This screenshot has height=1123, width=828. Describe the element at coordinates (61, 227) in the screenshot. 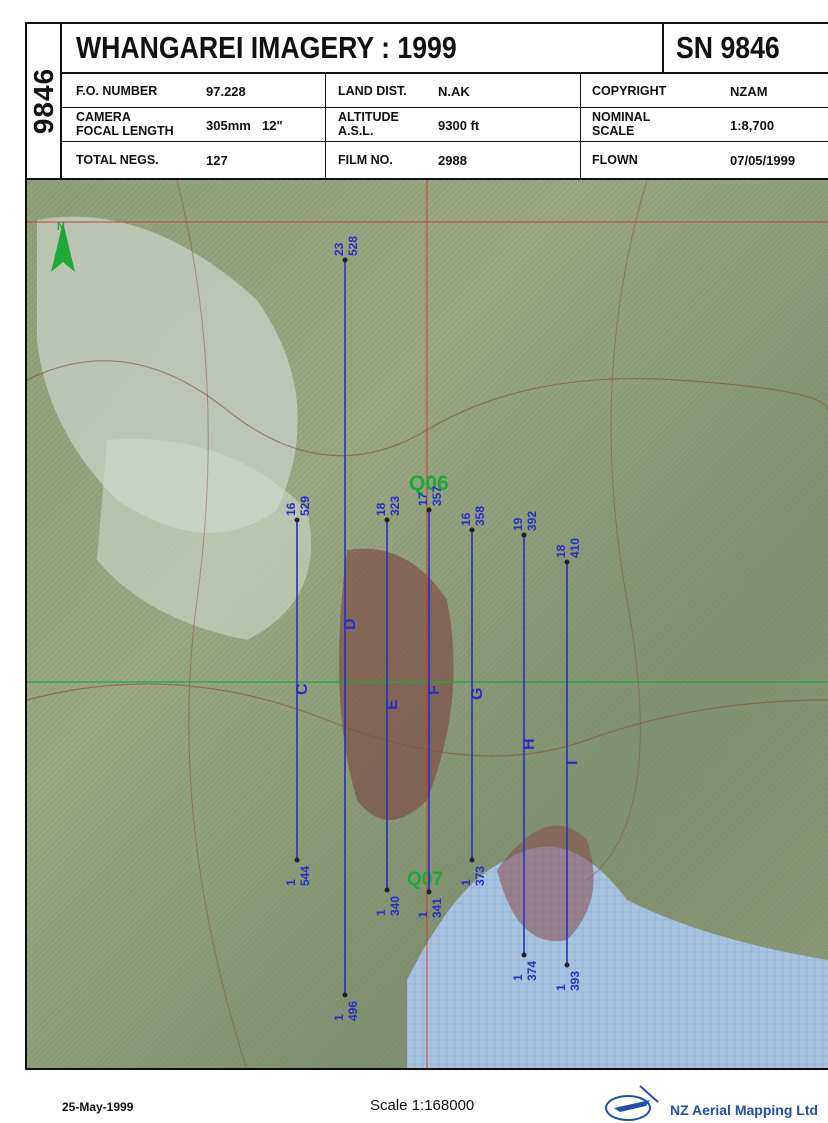

I see `svg-text: N` at that location.